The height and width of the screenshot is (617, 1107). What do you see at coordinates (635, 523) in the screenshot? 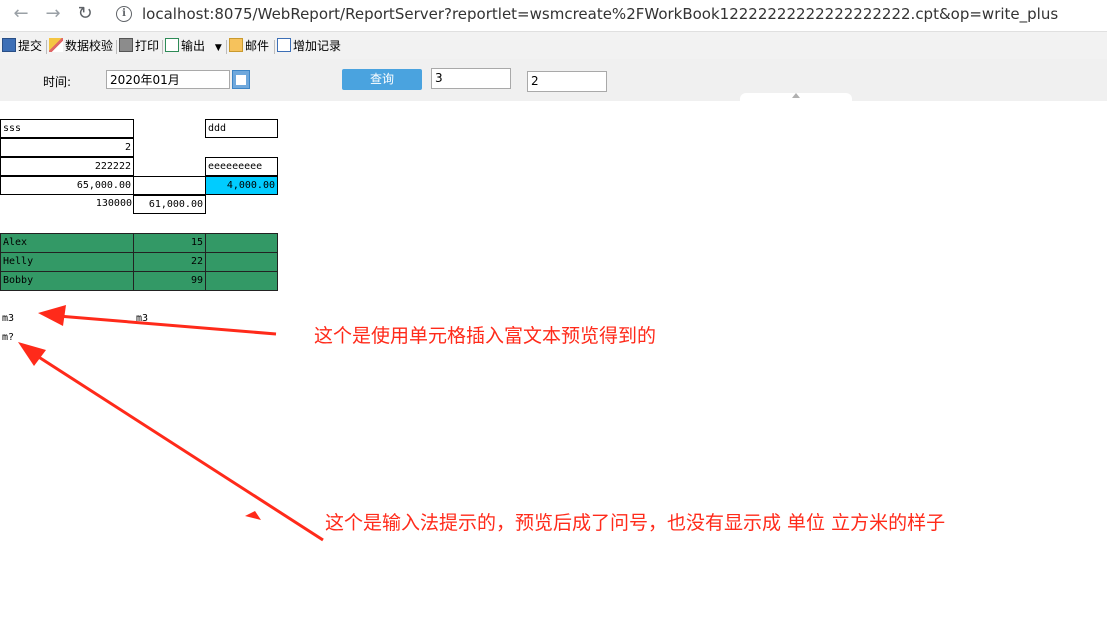
I see `annotation-note-2: 这个是输入法提示的，预览后成了问号，也没有显示成 单位 立方米的样子` at bounding box center [635, 523].